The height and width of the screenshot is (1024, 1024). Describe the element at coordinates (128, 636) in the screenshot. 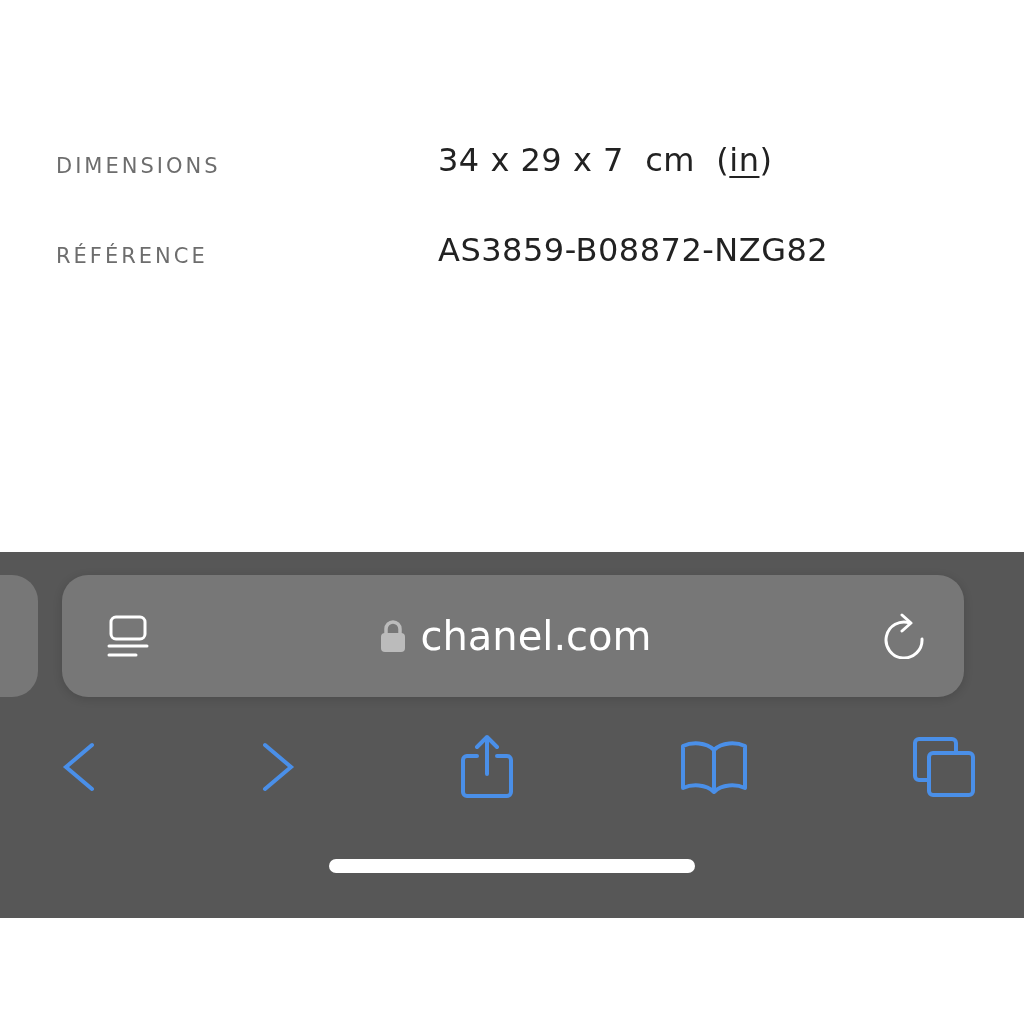

I see `reader-icon` at that location.